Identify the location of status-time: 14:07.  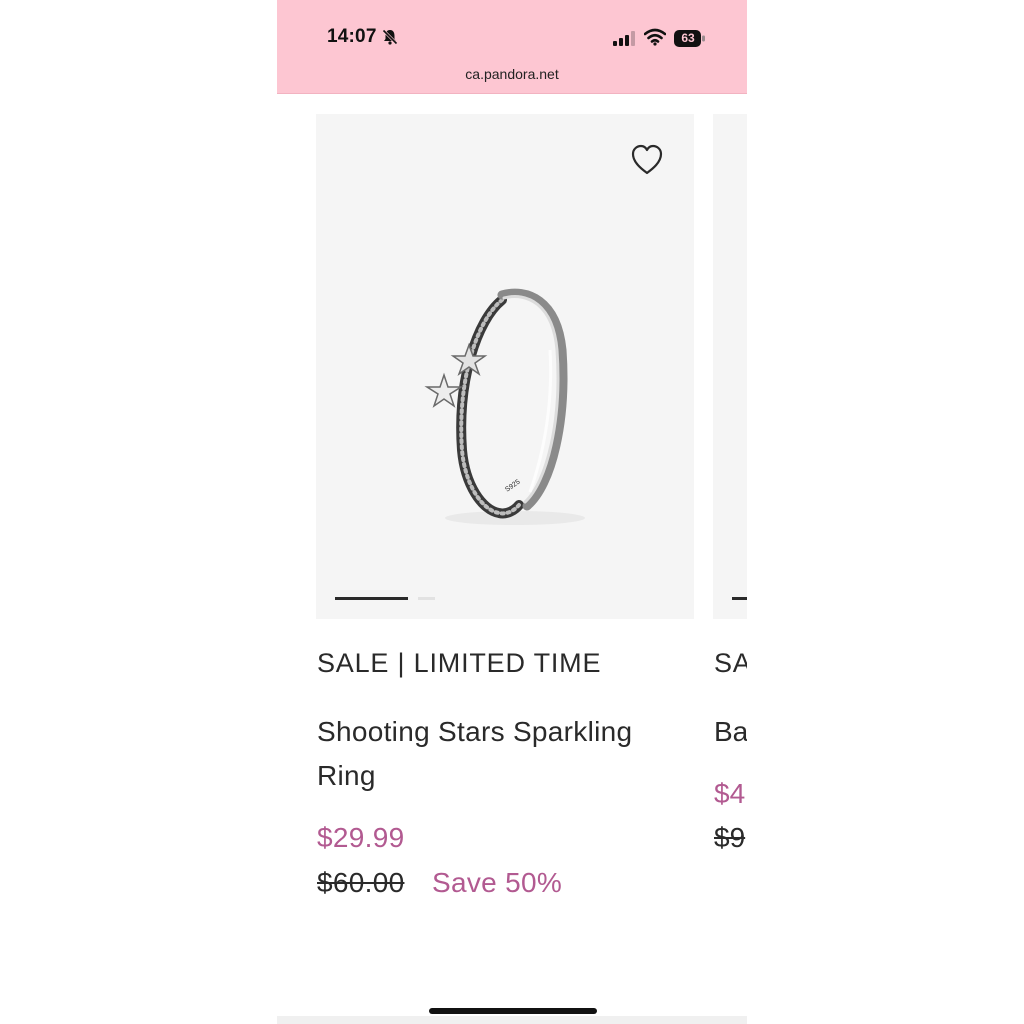
(352, 36).